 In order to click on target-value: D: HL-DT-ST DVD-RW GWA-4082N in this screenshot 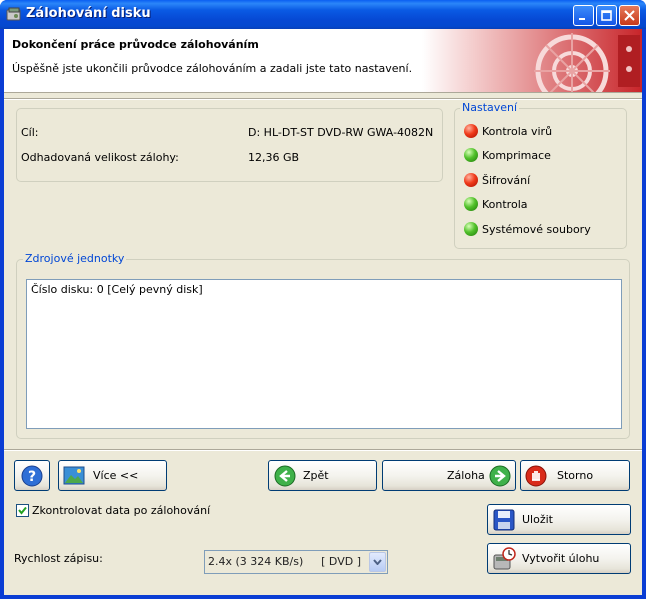, I will do `click(341, 132)`.